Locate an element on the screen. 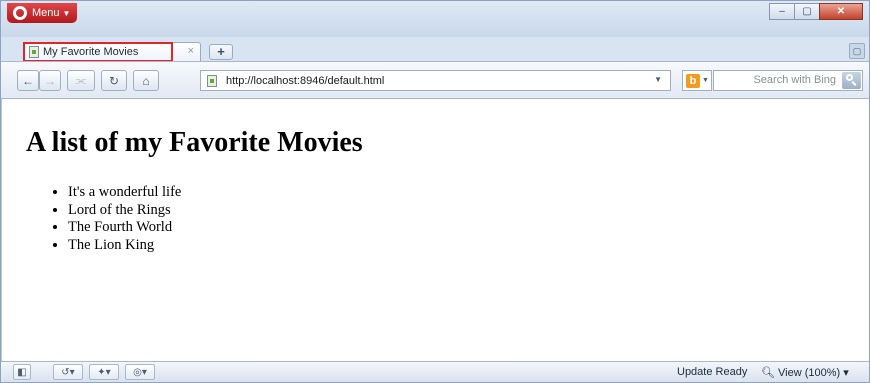 The height and width of the screenshot is (383, 870). list-item: The Fourth World is located at coordinates (124, 228).